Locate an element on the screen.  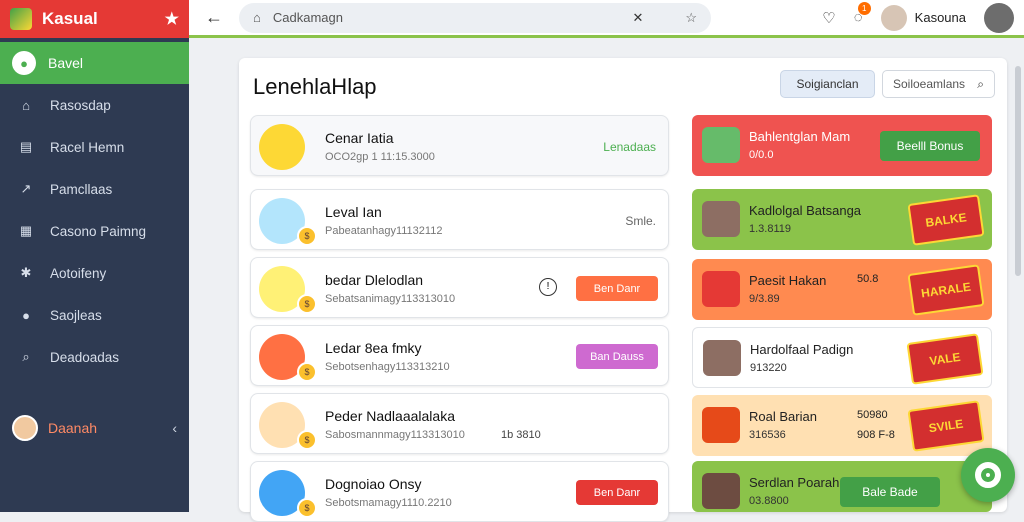
shield-icon: ♡ is located at coordinates (828, 18).